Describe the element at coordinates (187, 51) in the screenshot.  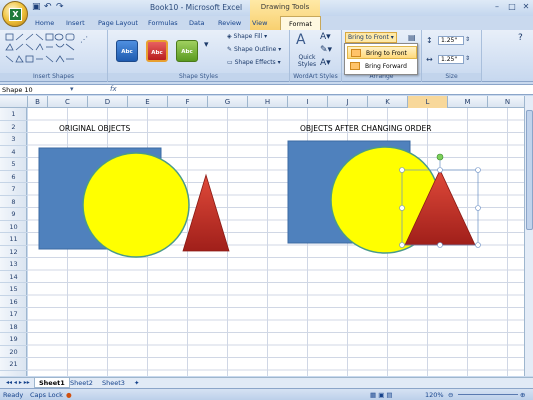
I see `style-green-button: Abc` at that location.